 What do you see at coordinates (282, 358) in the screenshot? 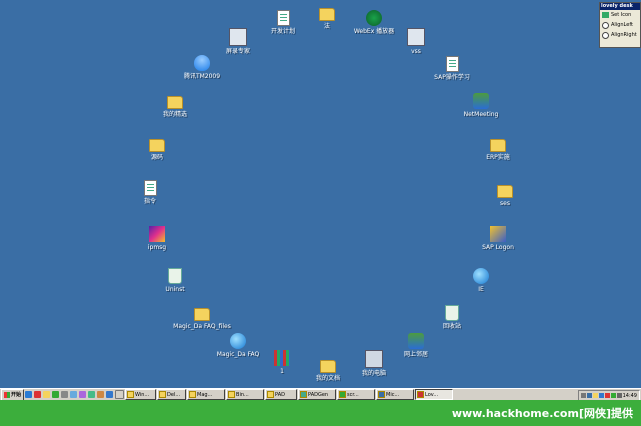
I see `archive-icon` at bounding box center [282, 358].